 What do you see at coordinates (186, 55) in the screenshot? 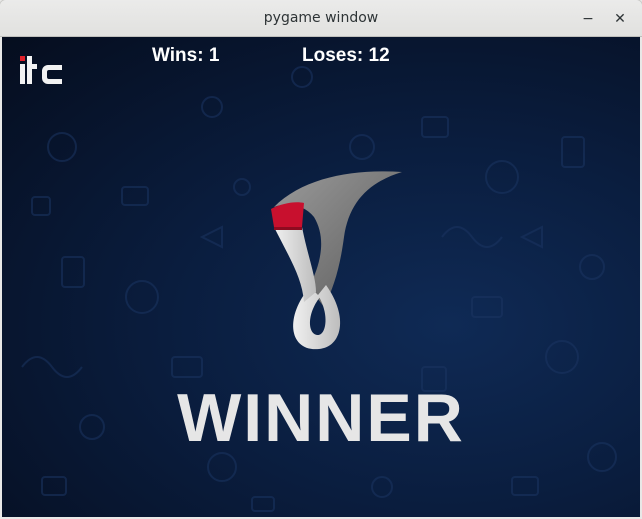
I see `wins-counter: Wins: 1` at bounding box center [186, 55].